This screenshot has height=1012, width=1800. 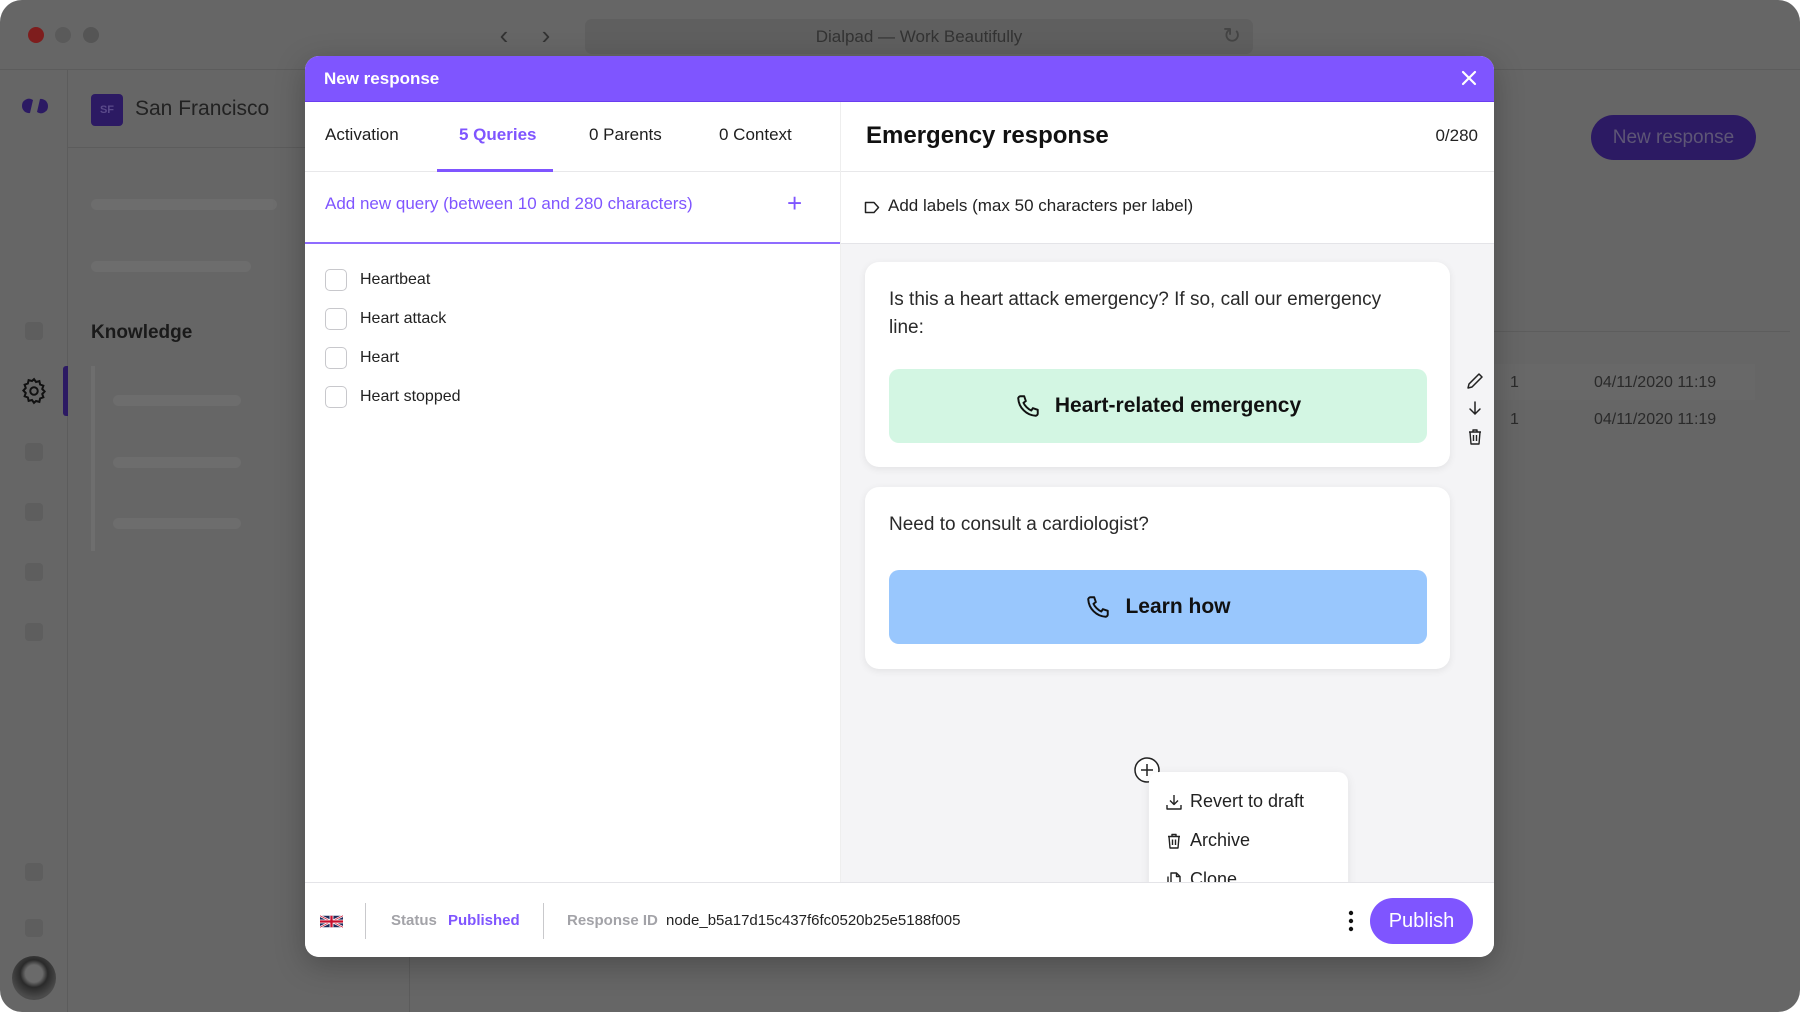 I want to click on add-query-button: +, so click(x=794, y=203).